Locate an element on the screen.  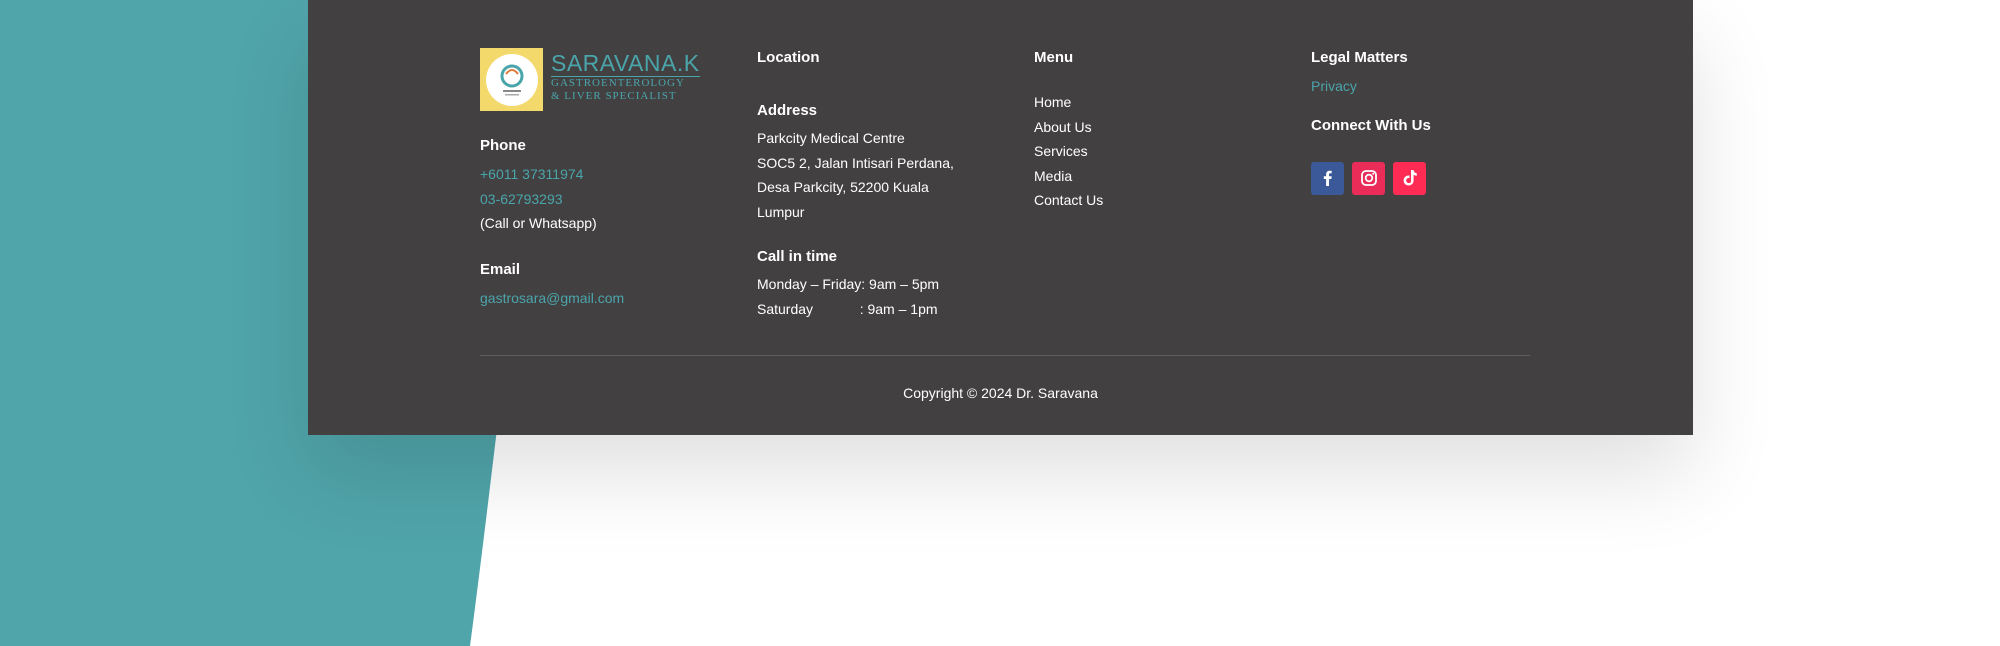
footer-divider is located at coordinates (1005, 355).